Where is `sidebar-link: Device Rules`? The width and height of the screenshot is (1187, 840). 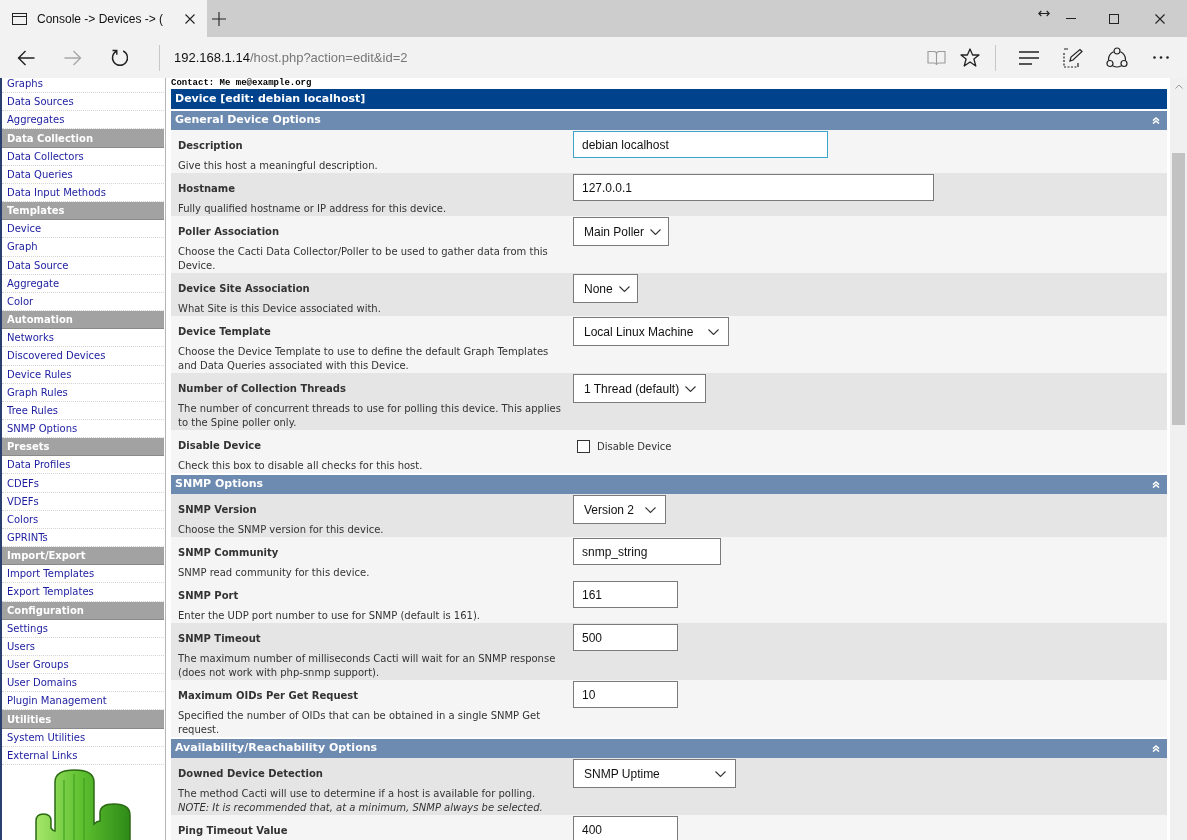
sidebar-link: Device Rules is located at coordinates (83, 374).